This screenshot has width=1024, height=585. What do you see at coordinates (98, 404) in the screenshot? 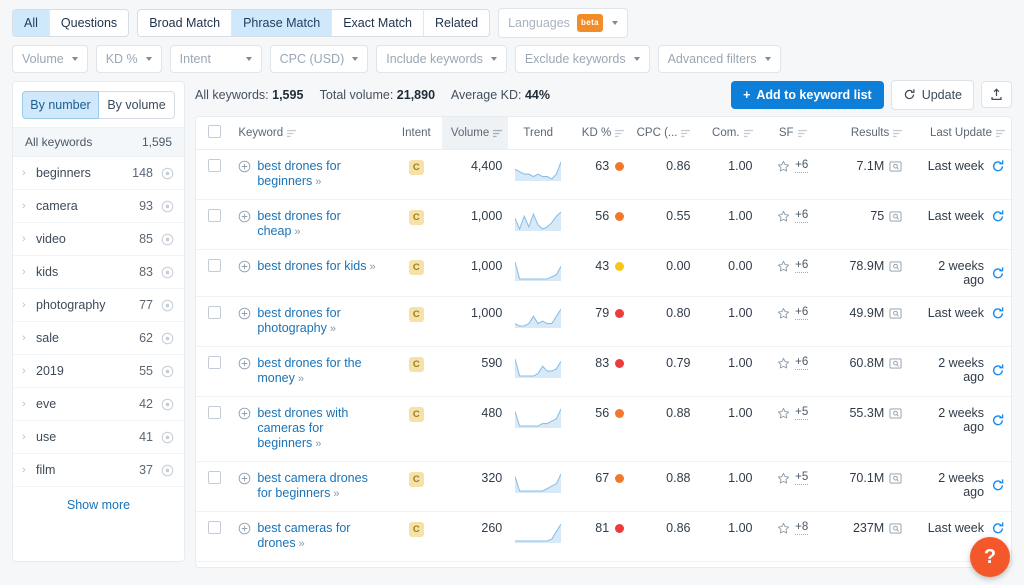
I see `sidebar-item-eve: › eve 42` at bounding box center [98, 404].